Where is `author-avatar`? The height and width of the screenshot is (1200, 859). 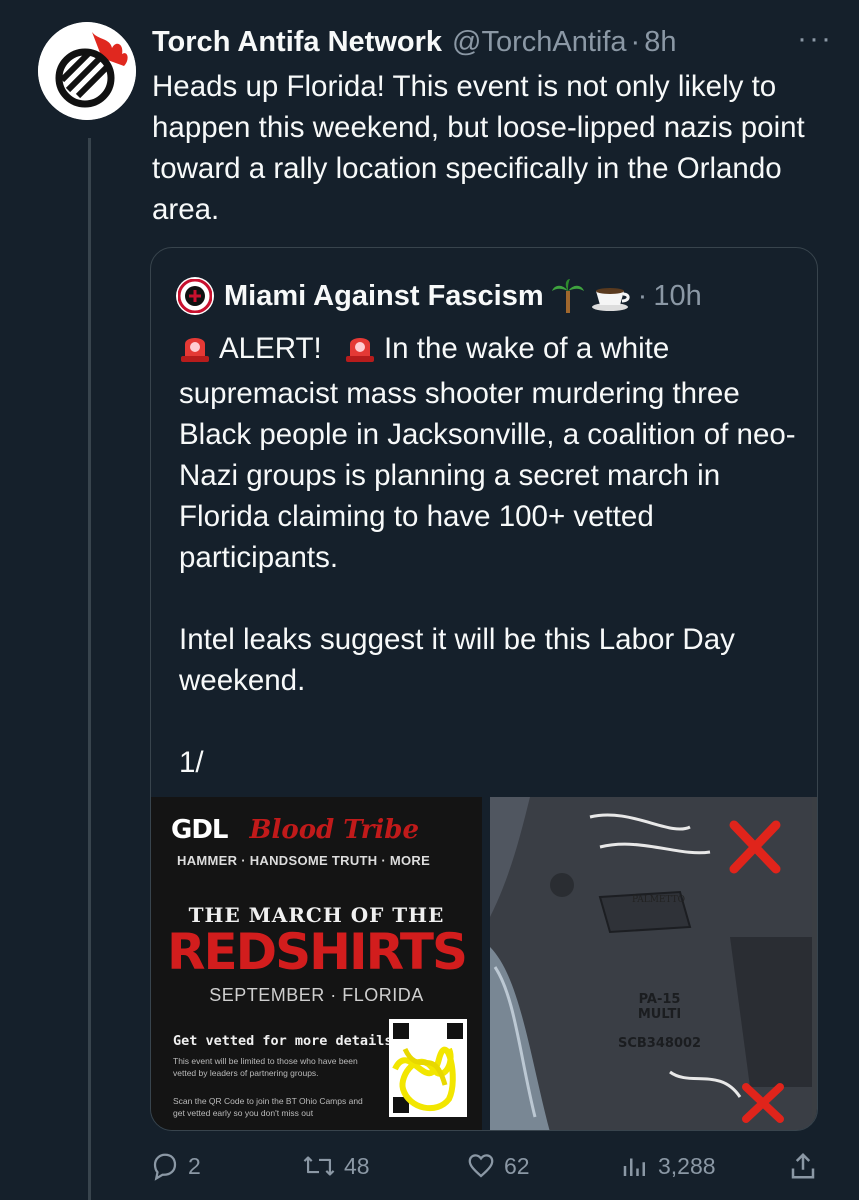 author-avatar is located at coordinates (87, 71).